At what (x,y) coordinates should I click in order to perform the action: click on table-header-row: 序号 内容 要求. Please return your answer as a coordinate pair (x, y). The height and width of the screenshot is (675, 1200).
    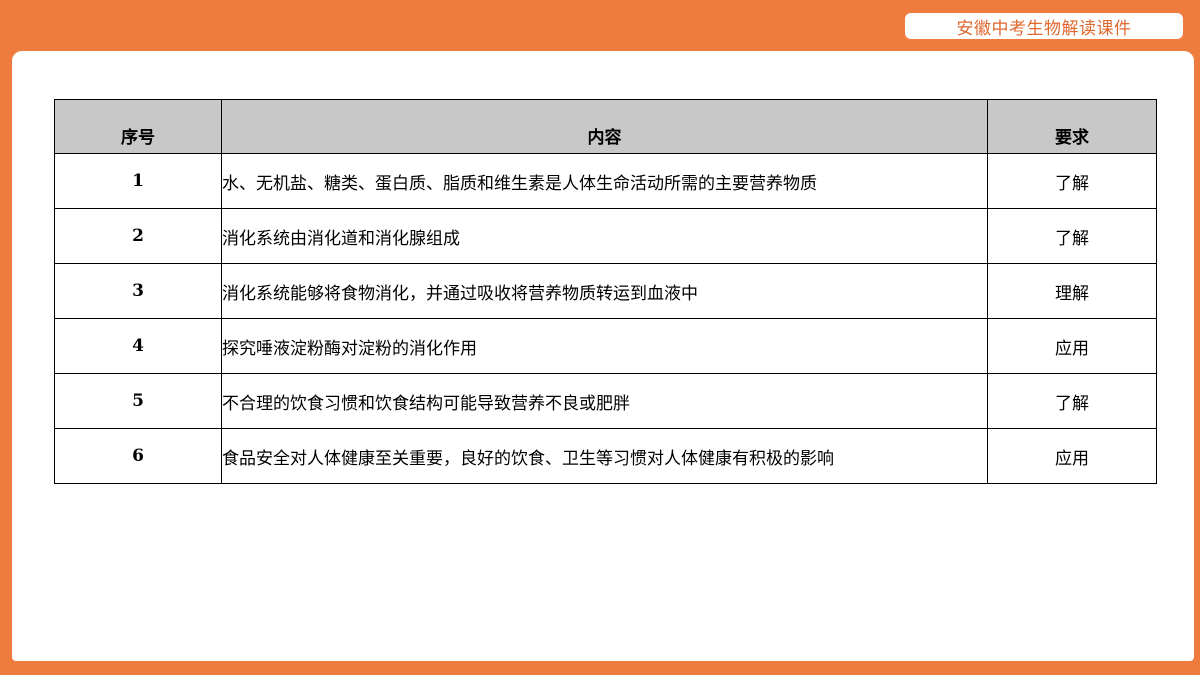
    Looking at the image, I should click on (605, 126).